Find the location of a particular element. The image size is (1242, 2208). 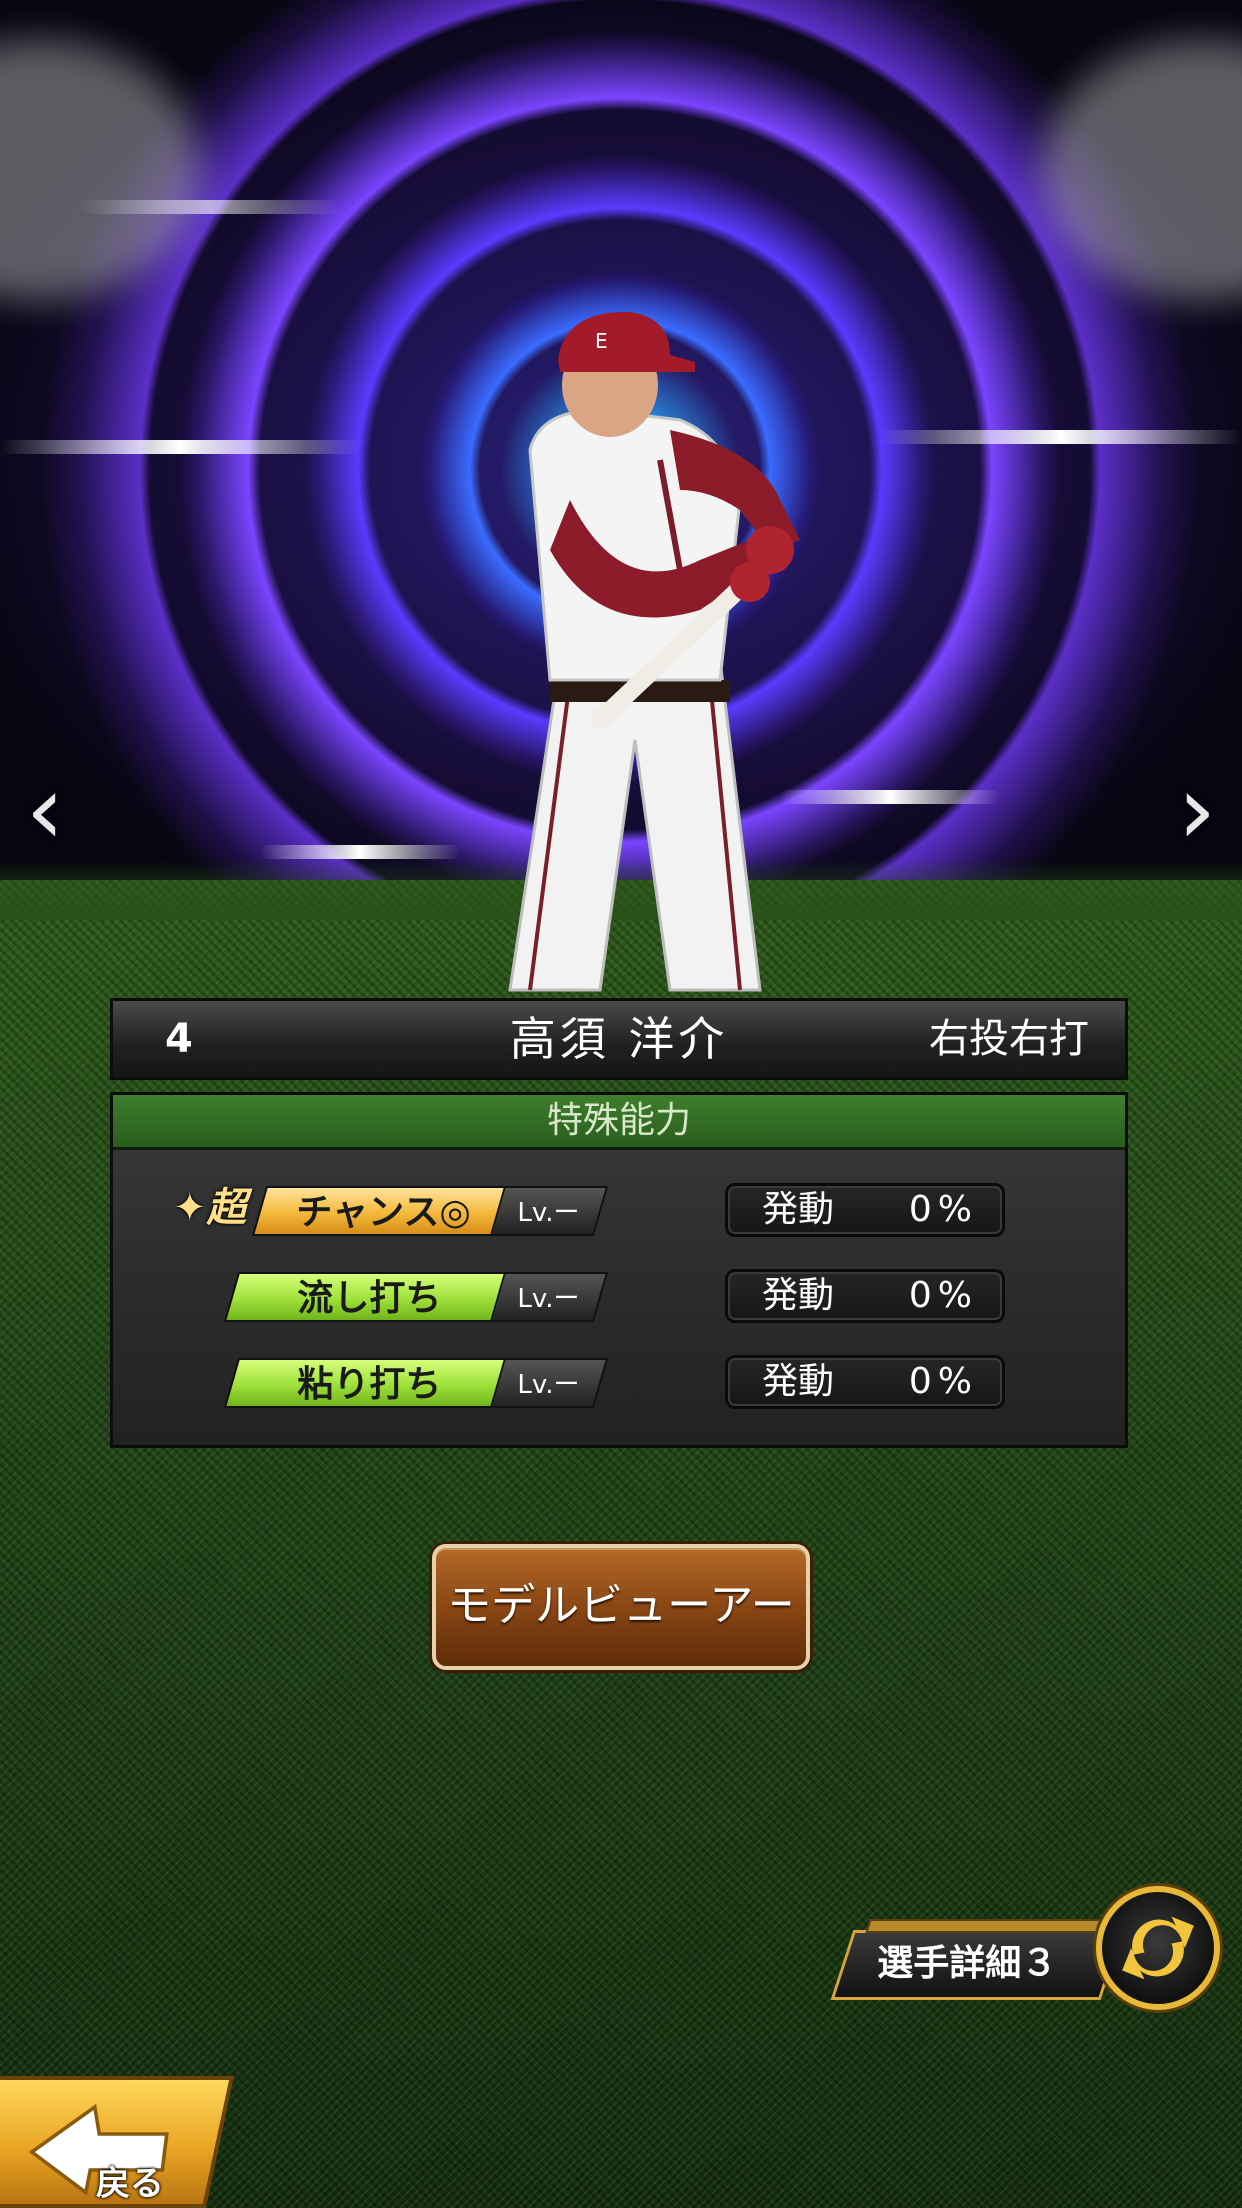

ability-row: 粘り打ち Lv.ー 発動 0% is located at coordinates (619, 1383).